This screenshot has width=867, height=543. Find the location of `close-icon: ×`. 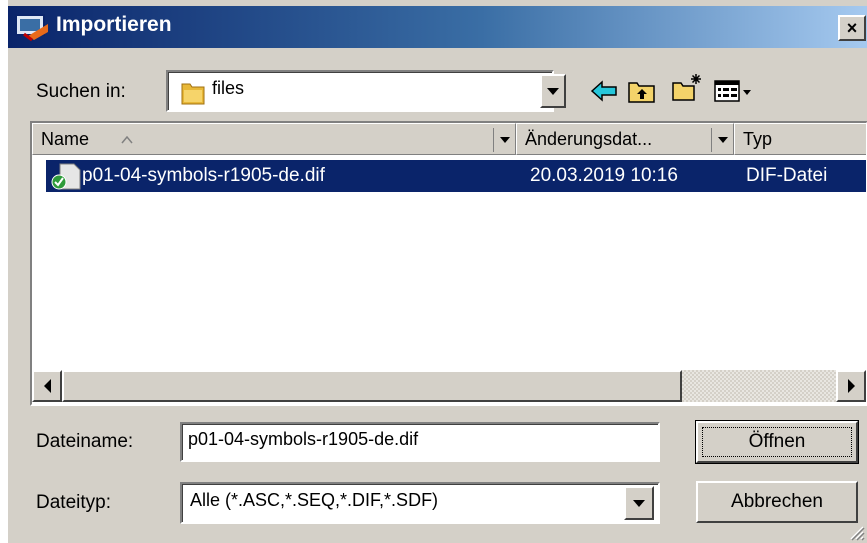

close-icon: × is located at coordinates (852, 28).